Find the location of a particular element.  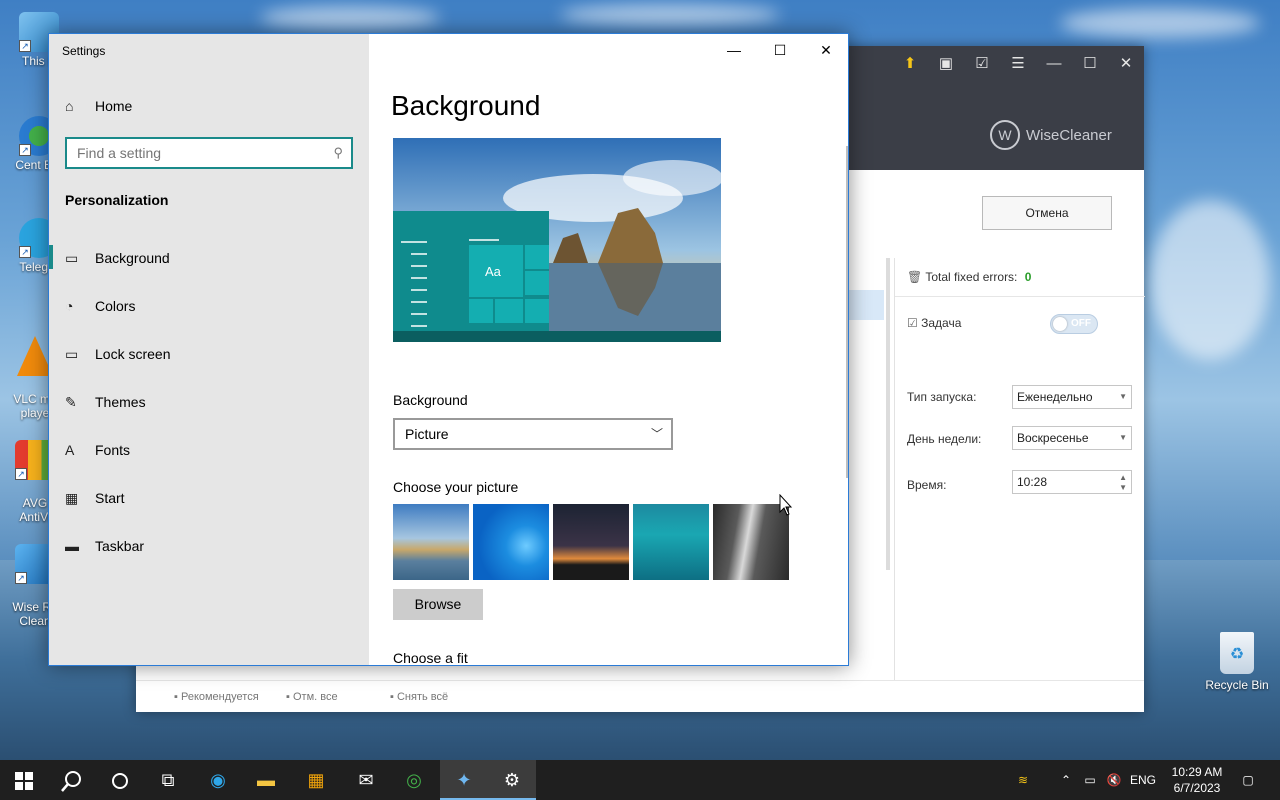

nav-label: Fonts is located at coordinates (113, 450).